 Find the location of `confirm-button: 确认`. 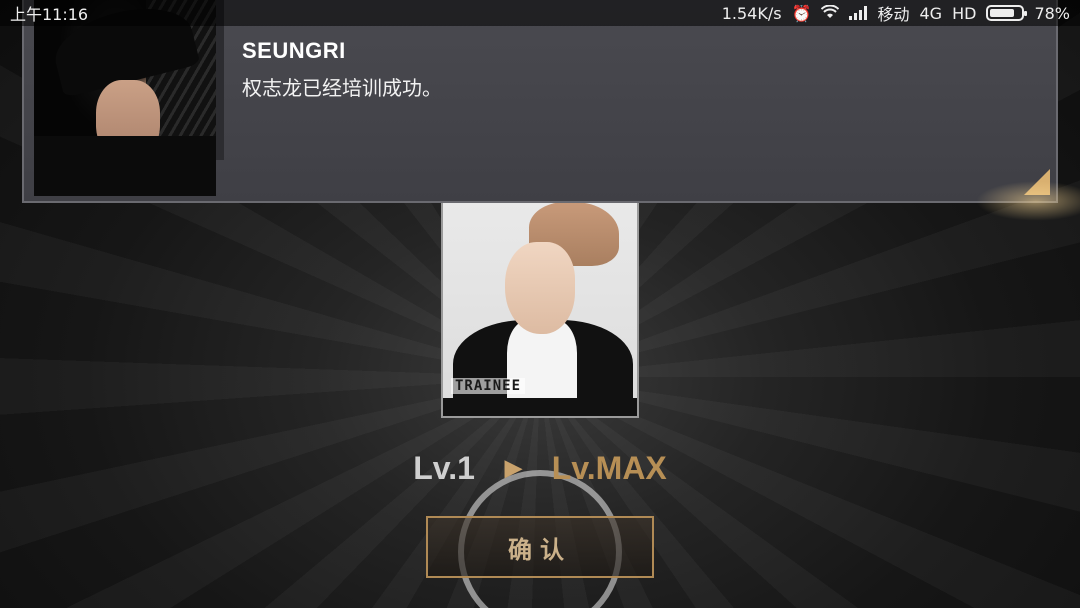

confirm-button: 确认 is located at coordinates (540, 547).